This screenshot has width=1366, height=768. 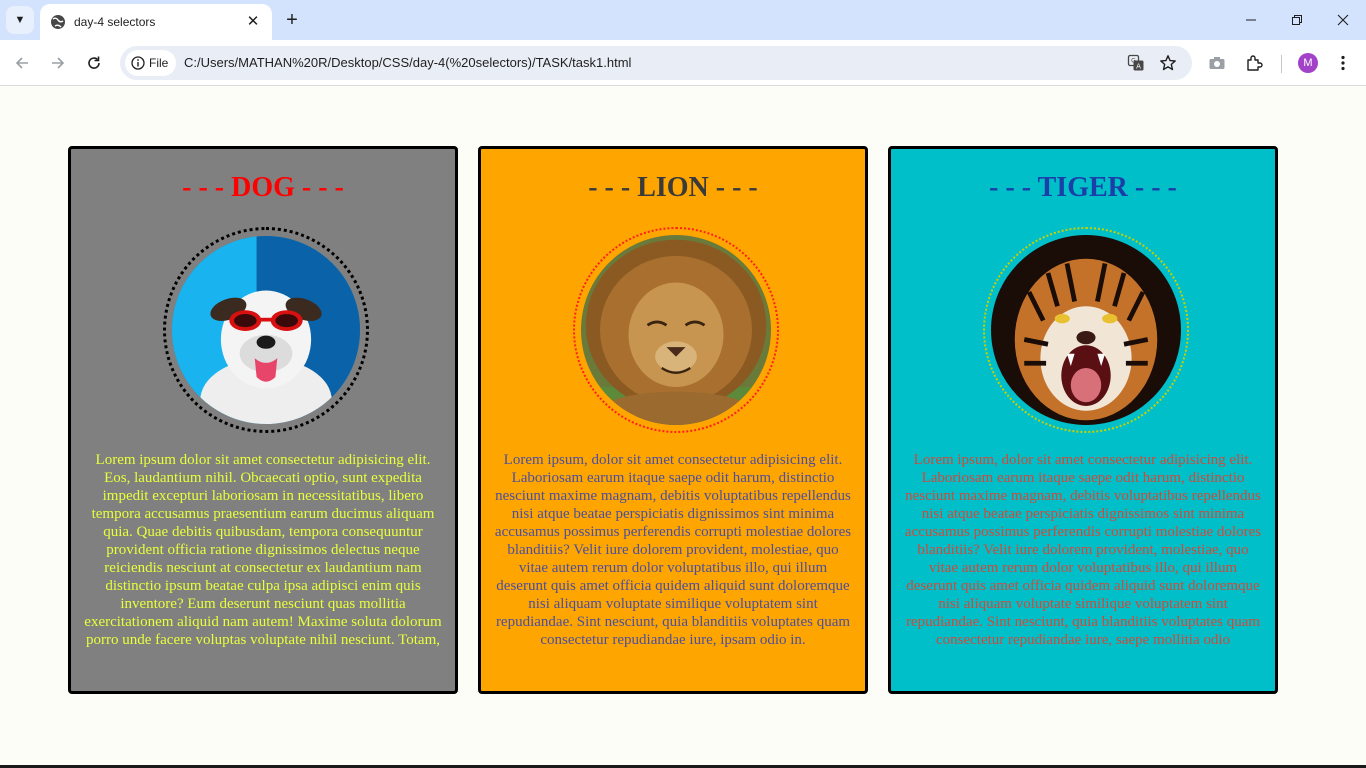 I want to click on card-title-lion: - - - LION - - -, so click(x=673, y=187).